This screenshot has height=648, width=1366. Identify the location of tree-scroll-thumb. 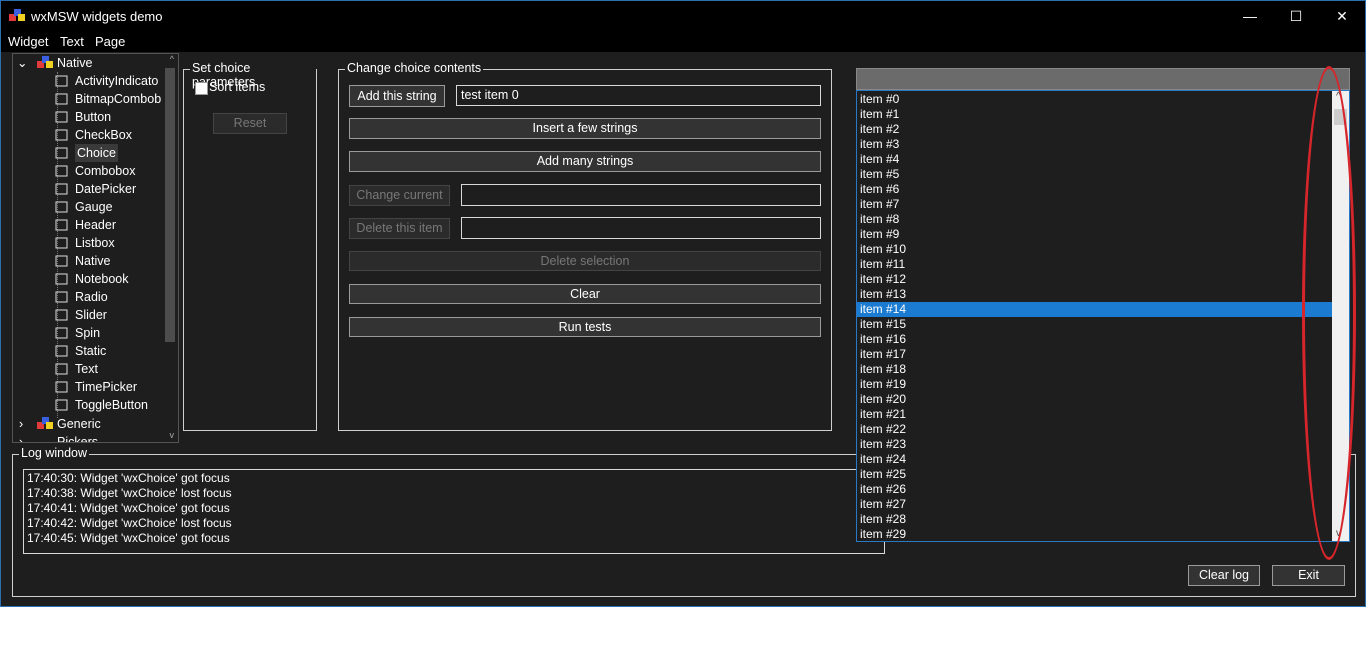
(170, 205).